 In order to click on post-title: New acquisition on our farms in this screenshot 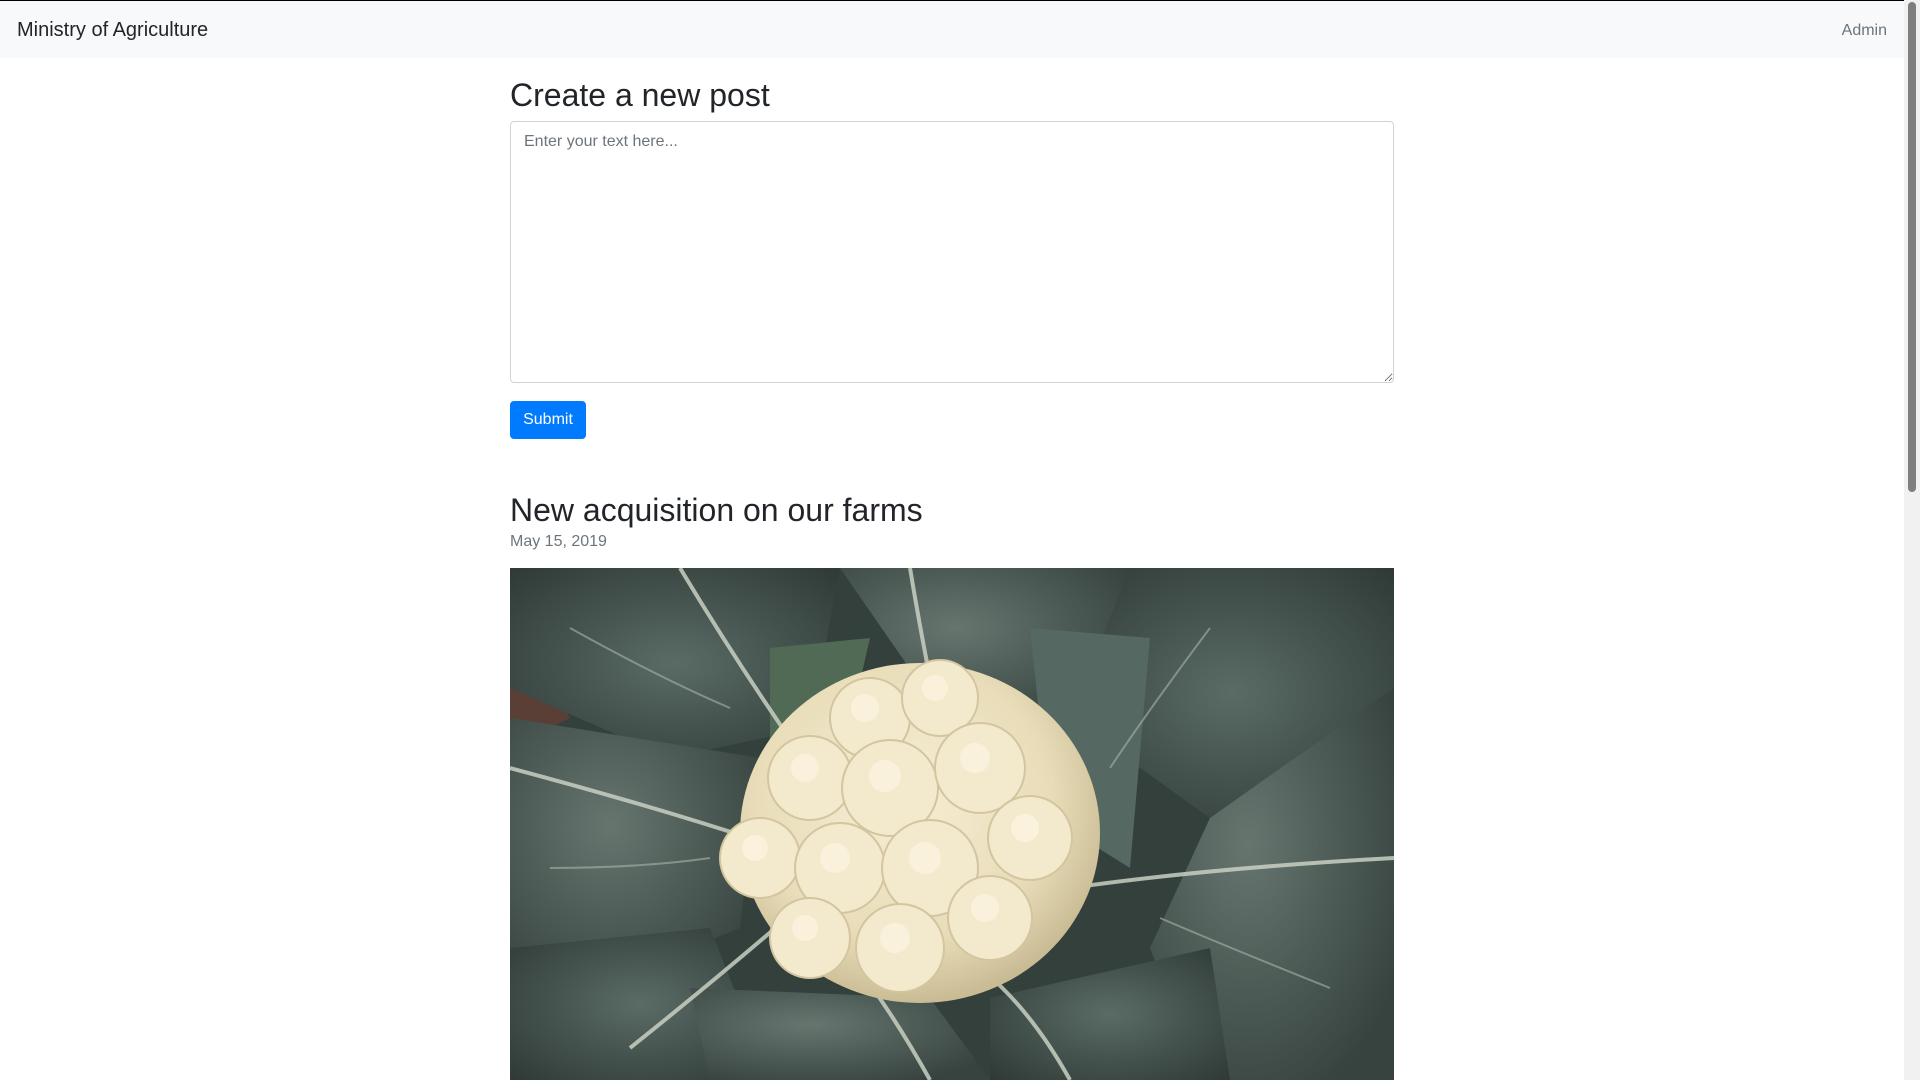, I will do `click(716, 510)`.